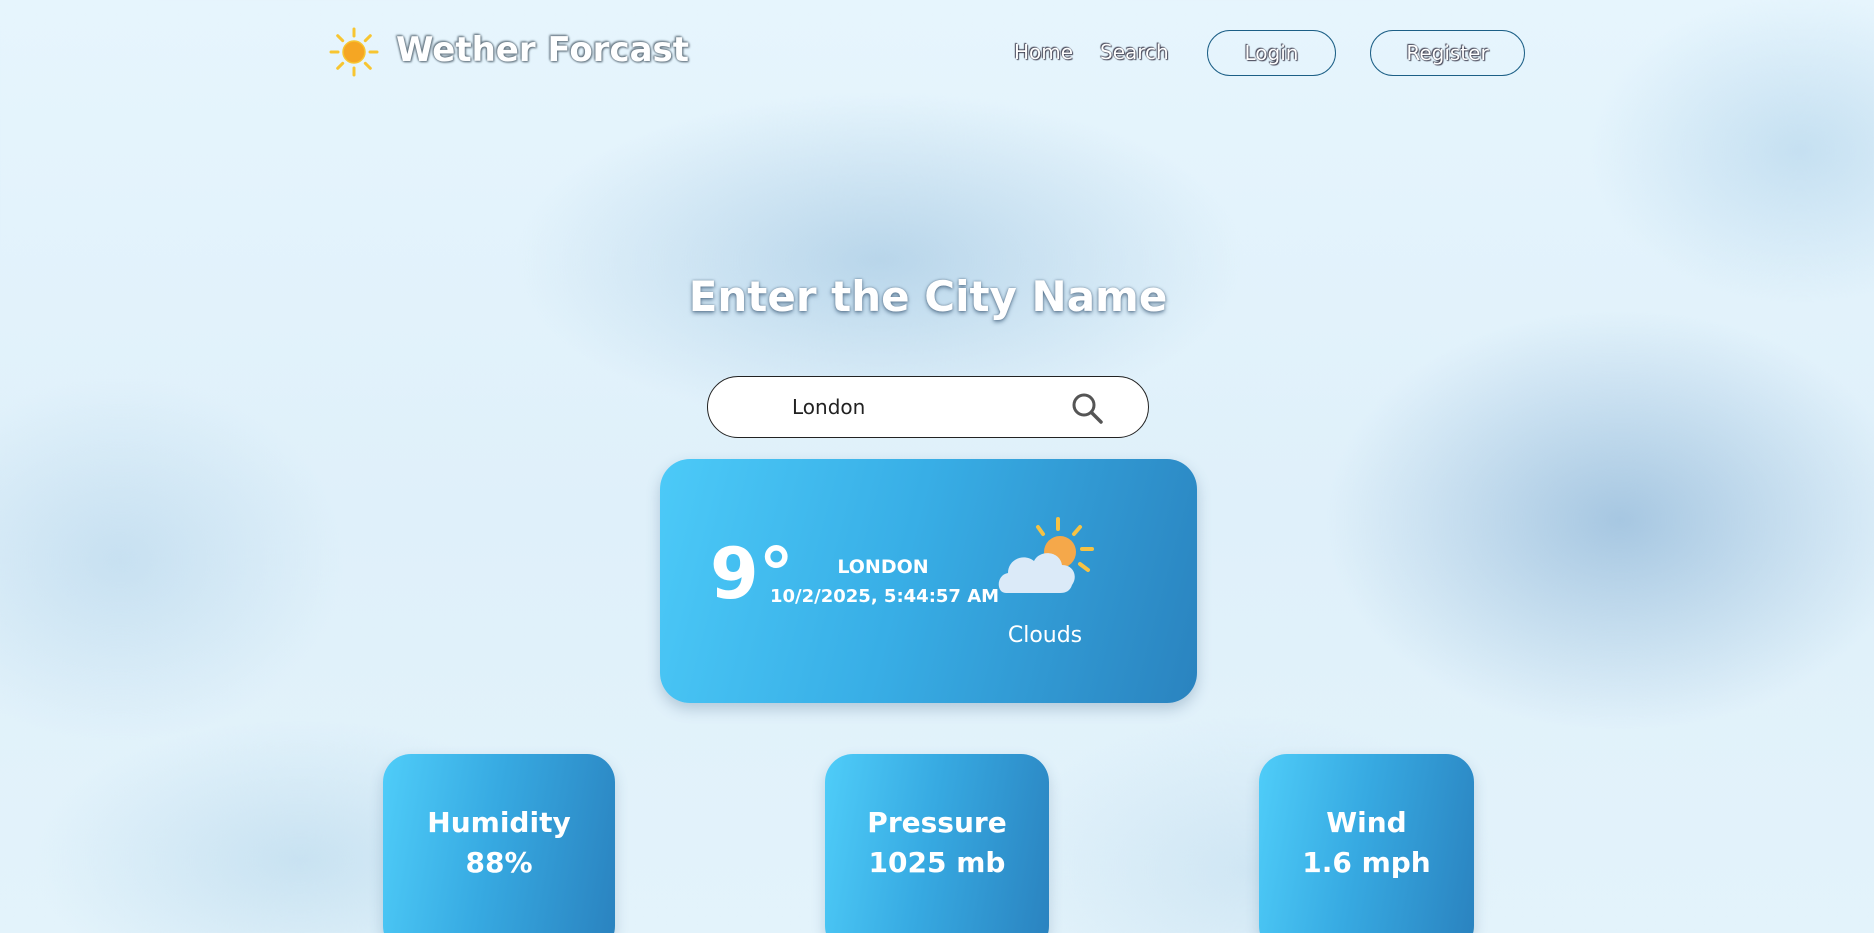 Image resolution: width=1874 pixels, height=933 pixels. I want to click on weather-condition: Clouds, so click(1045, 635).